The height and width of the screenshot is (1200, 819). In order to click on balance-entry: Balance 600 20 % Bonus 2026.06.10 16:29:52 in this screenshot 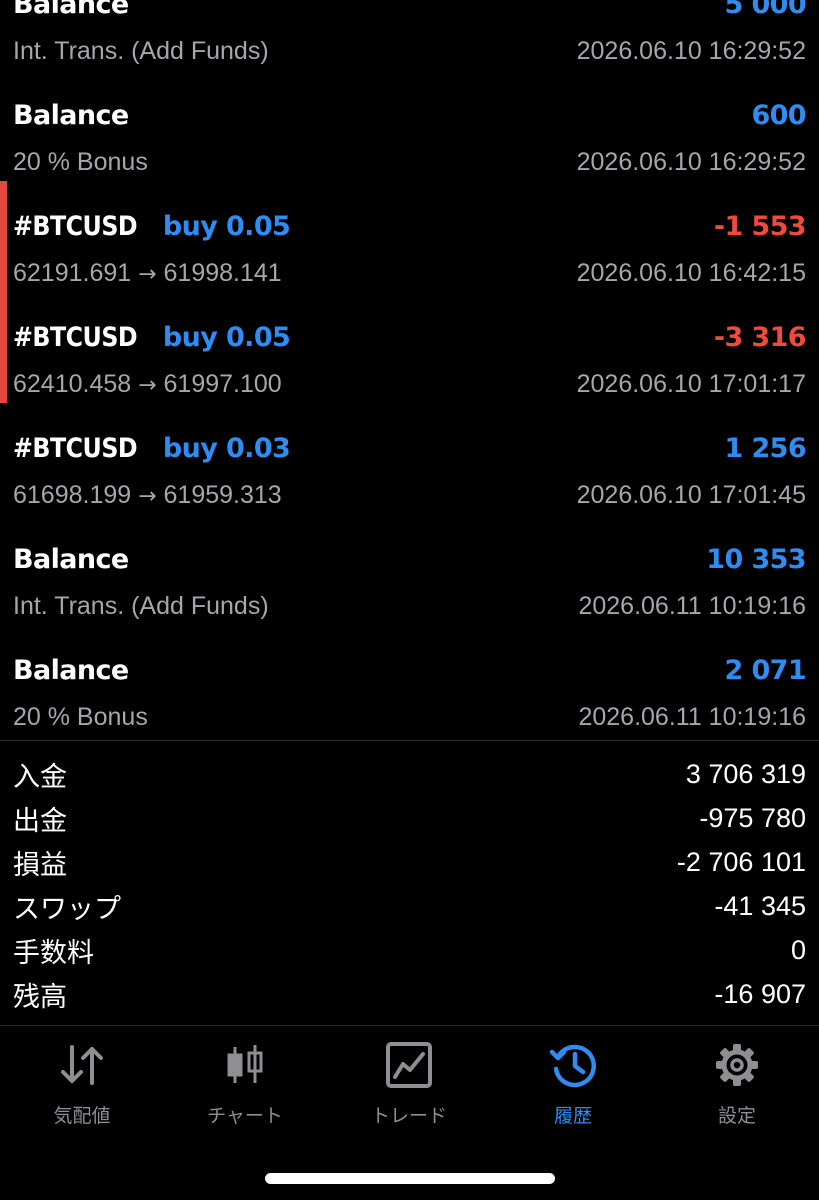, I will do `click(409, 125)`.